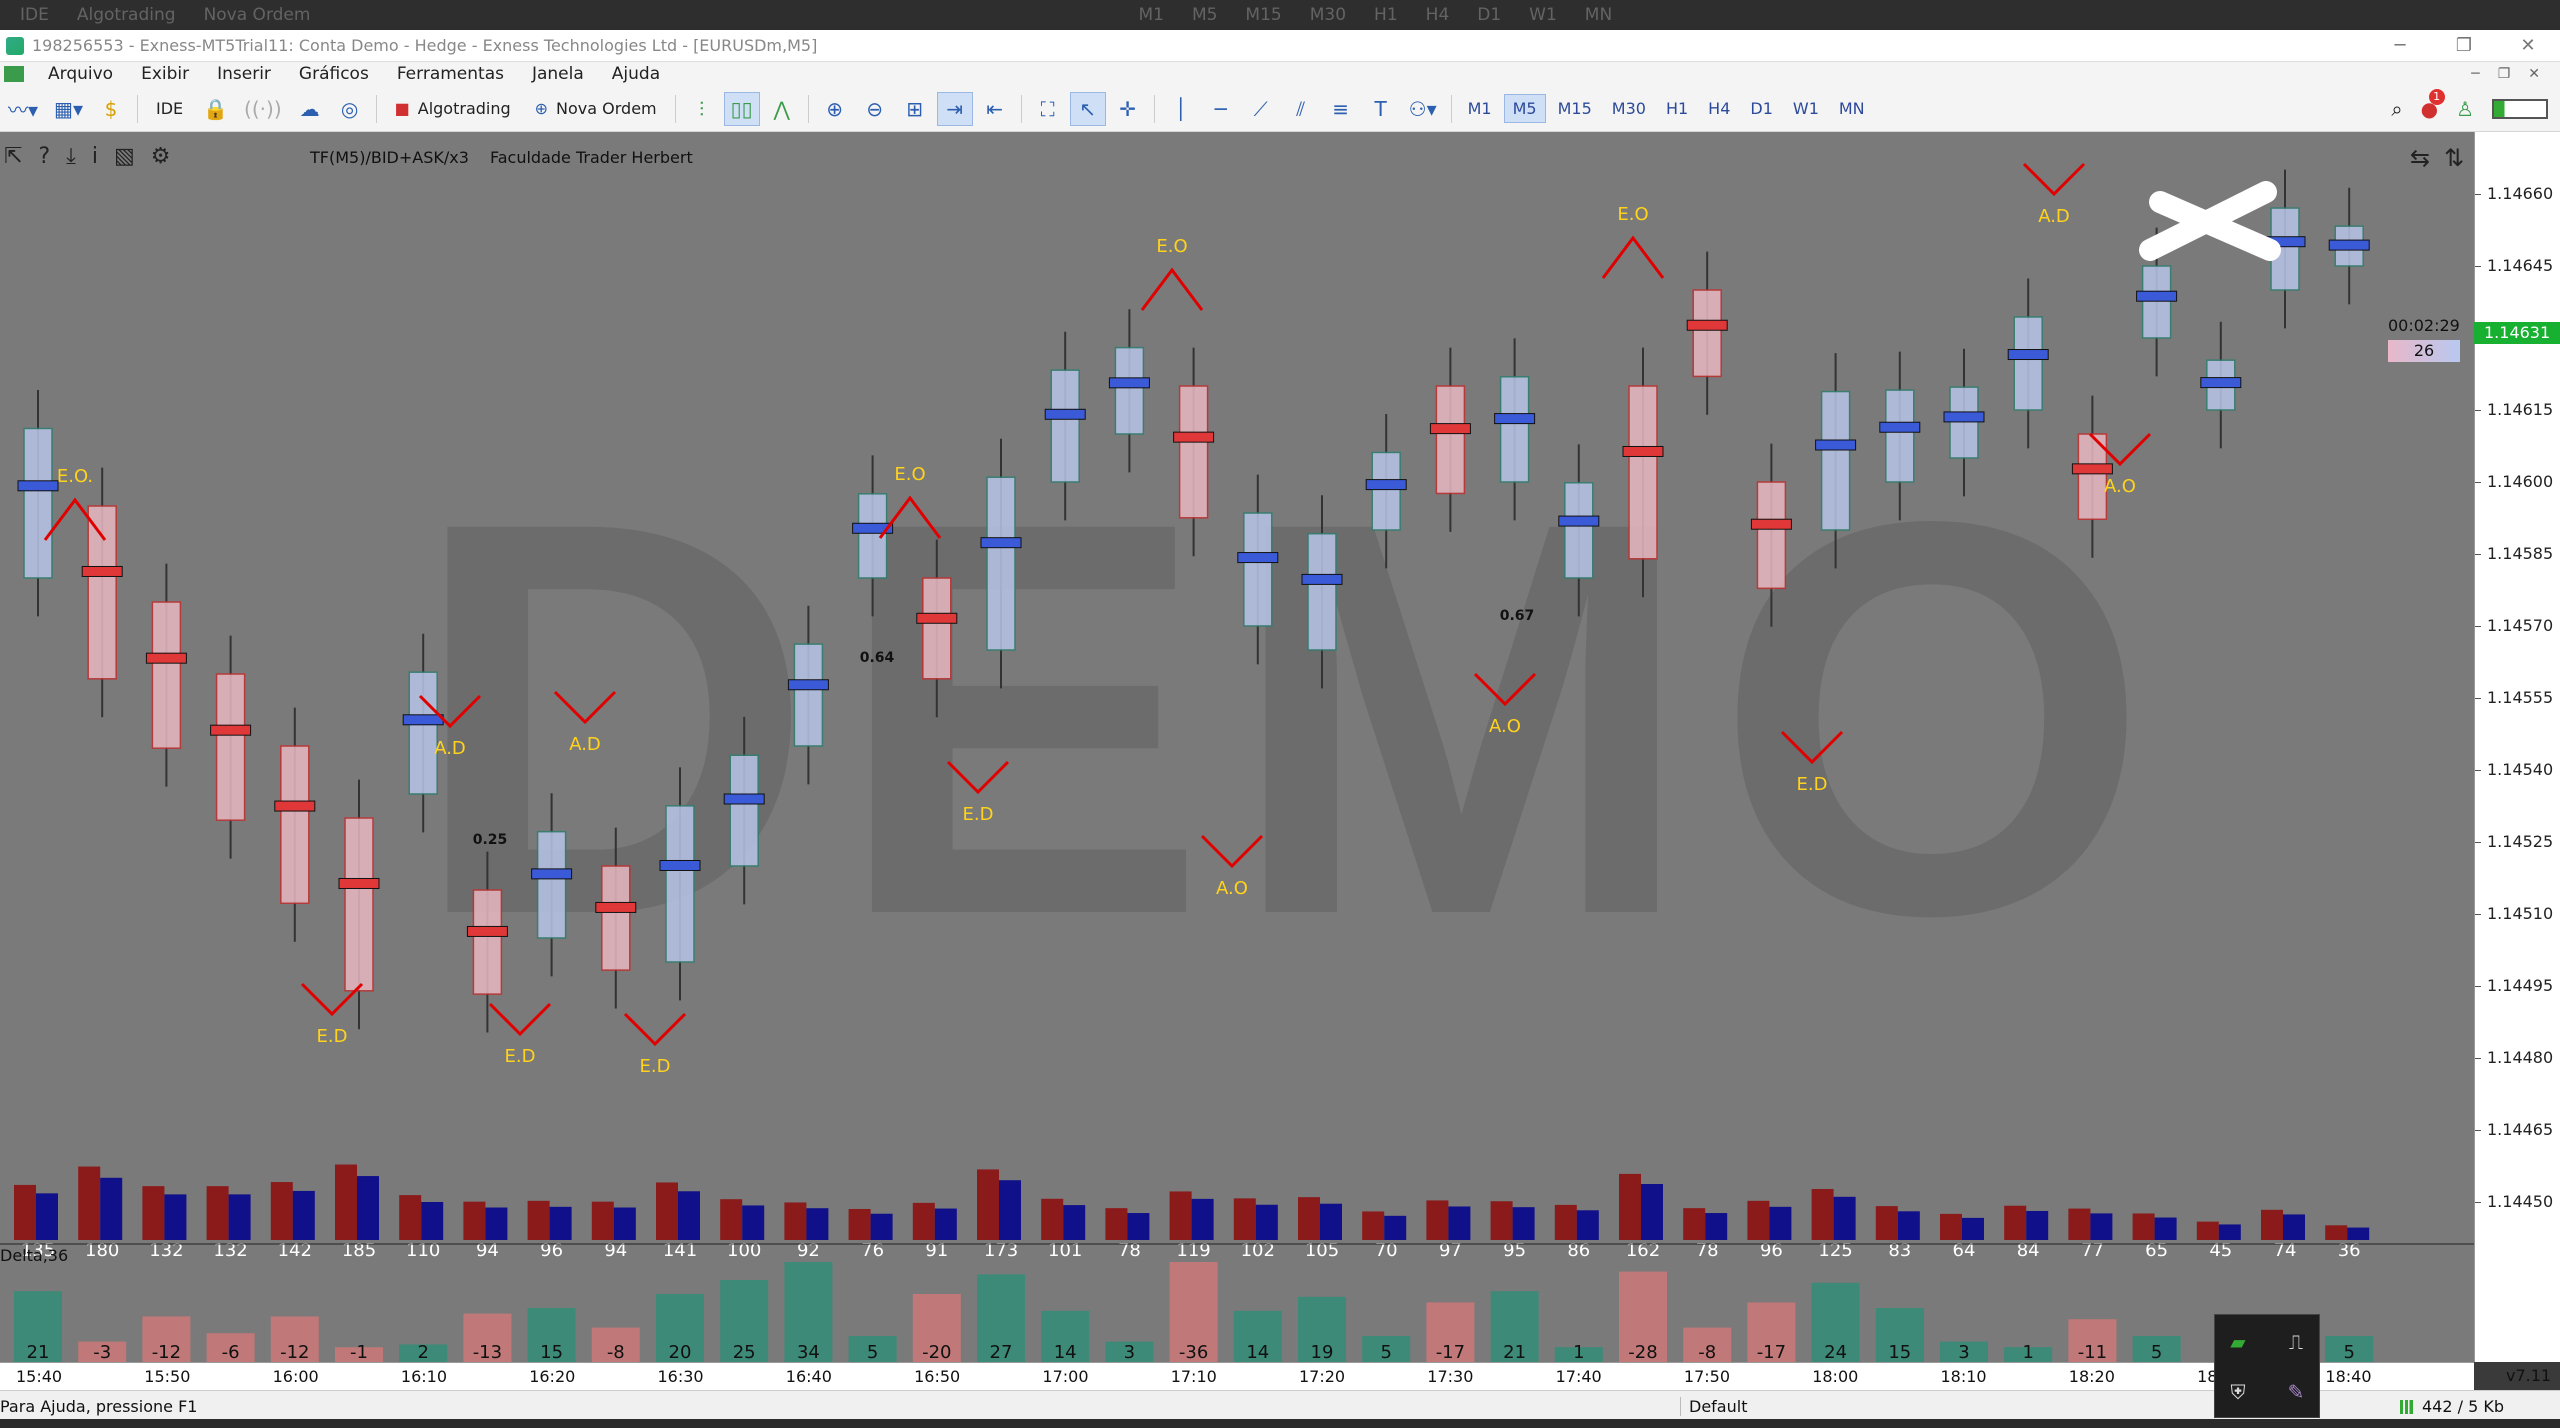  I want to click on menu-arquivo: Arquivo, so click(80, 74).